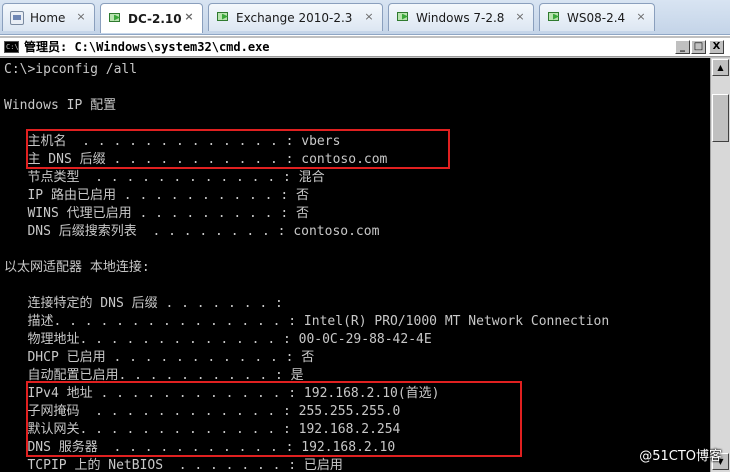  I want to click on tab-label: Exchange 2010-2.3, so click(294, 17).